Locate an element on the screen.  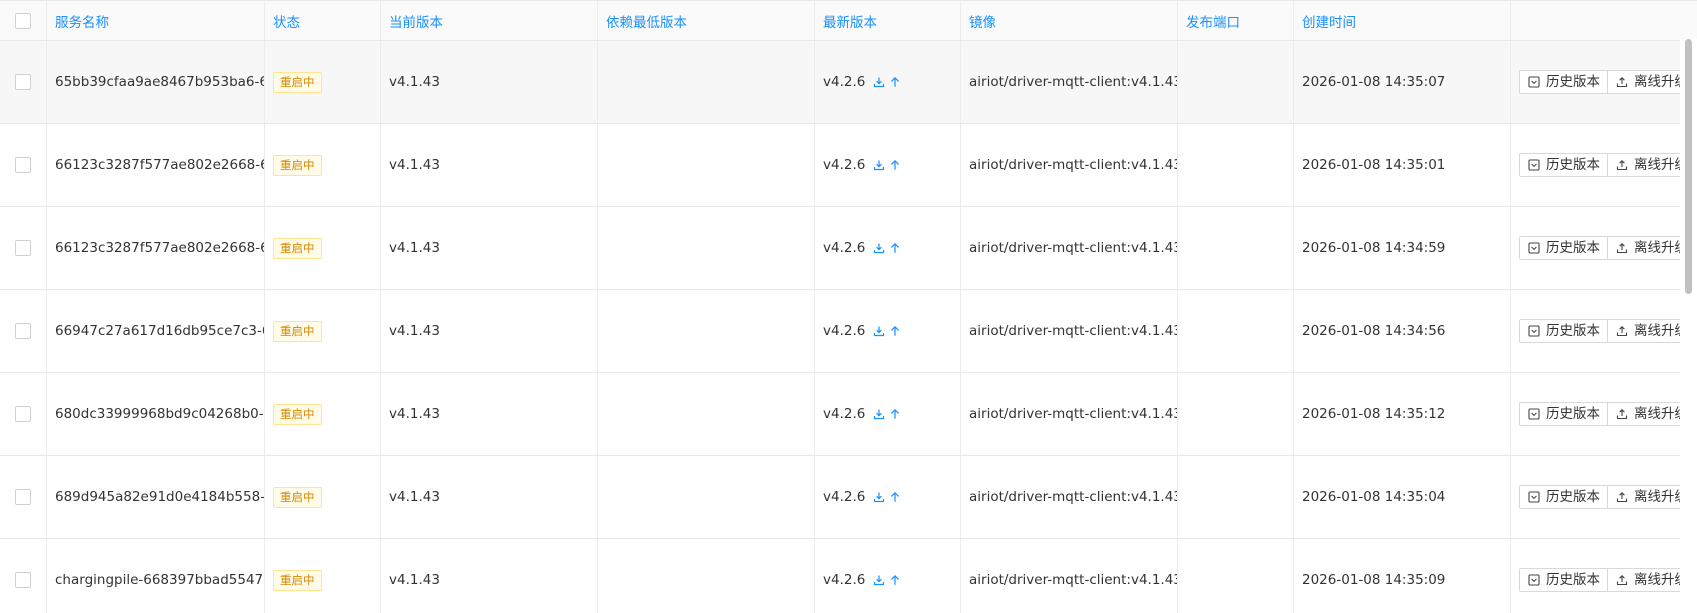
header-image: 镜像 is located at coordinates (1069, 20).